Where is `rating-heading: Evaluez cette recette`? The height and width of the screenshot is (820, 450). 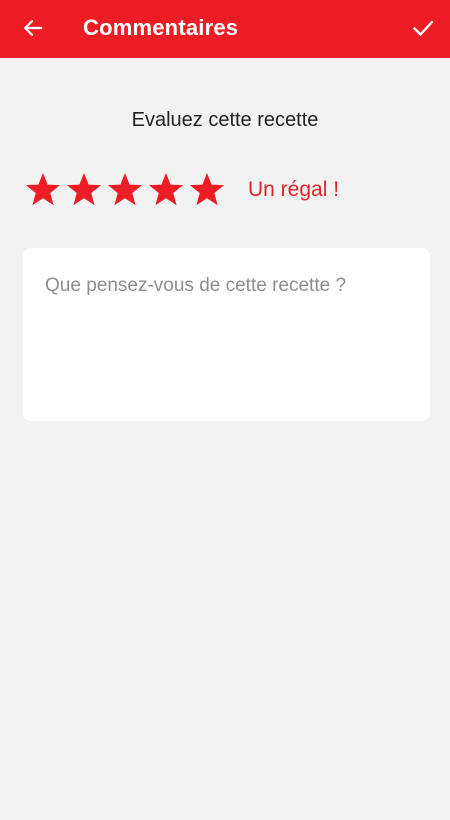 rating-heading: Evaluez cette recette is located at coordinates (225, 120).